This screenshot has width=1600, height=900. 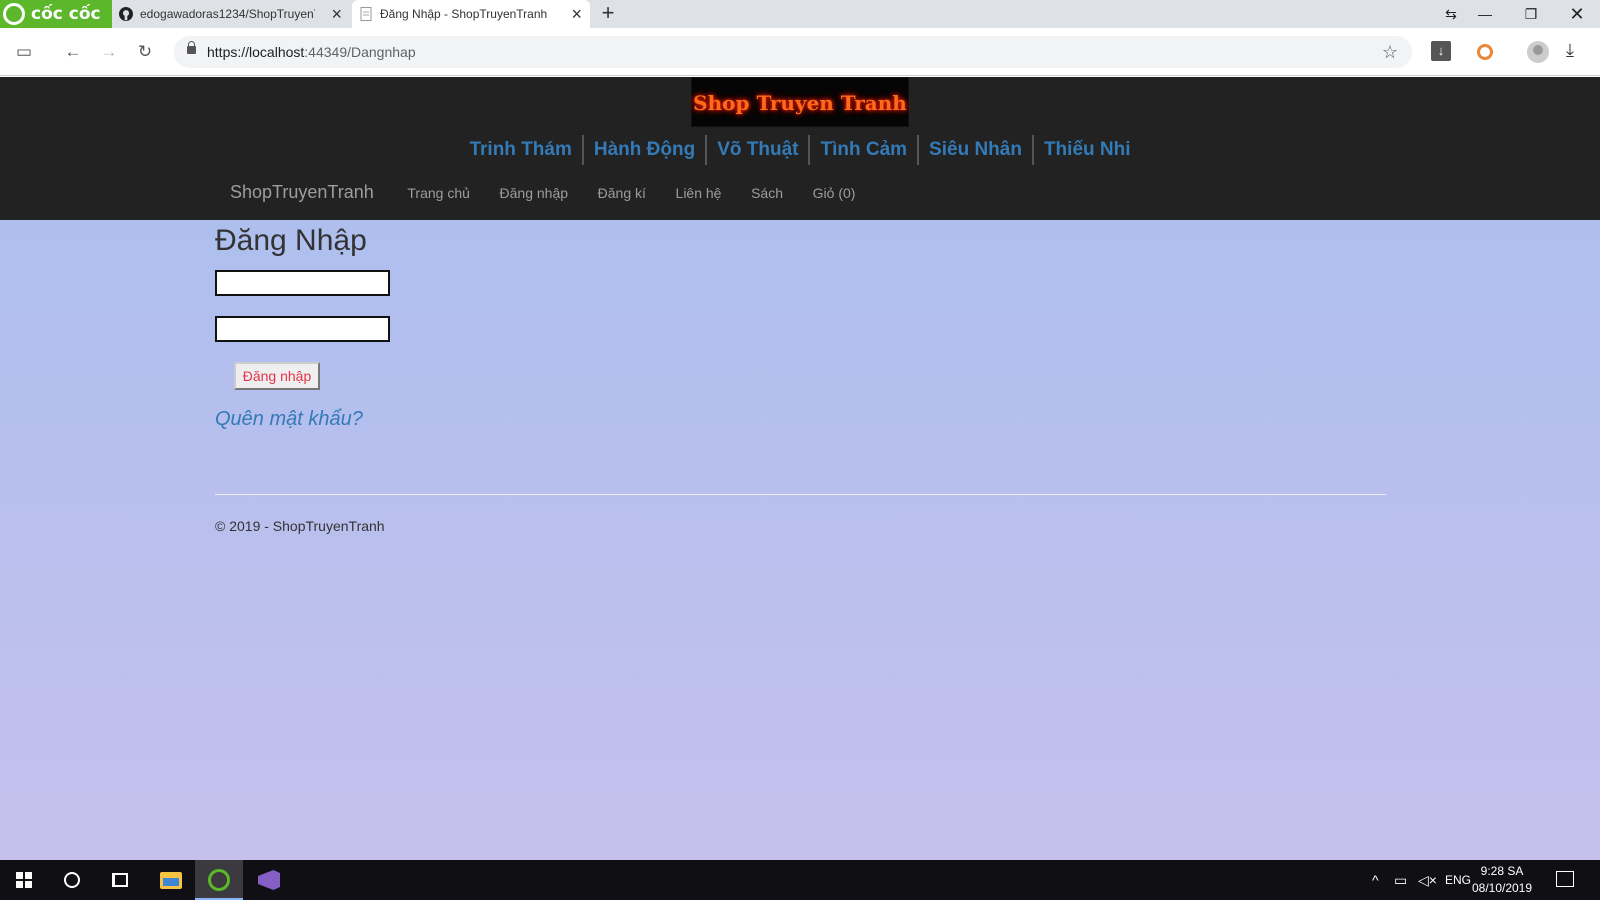 What do you see at coordinates (289, 419) in the screenshot?
I see `forgot-password-link: Quên mật khẩu?` at bounding box center [289, 419].